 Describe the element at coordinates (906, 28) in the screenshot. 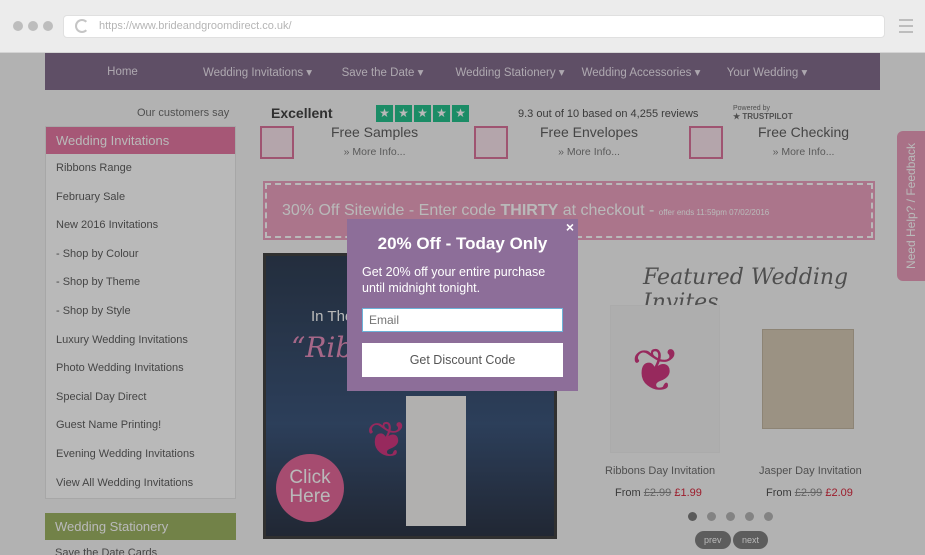

I see `menu-icon` at that location.